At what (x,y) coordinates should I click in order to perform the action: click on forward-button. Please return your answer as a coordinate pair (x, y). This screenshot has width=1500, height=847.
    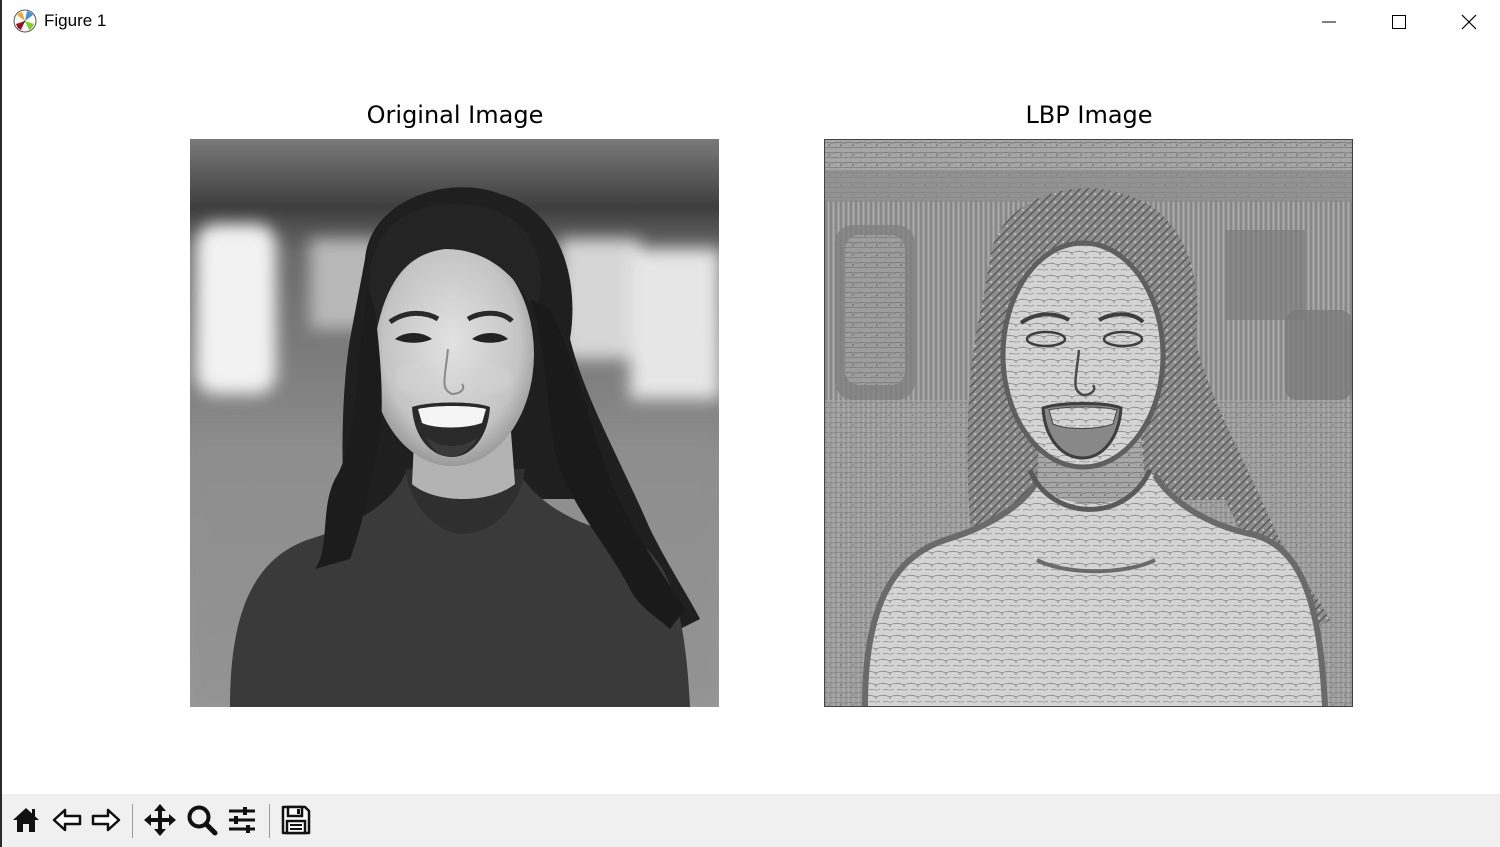
    Looking at the image, I should click on (106, 822).